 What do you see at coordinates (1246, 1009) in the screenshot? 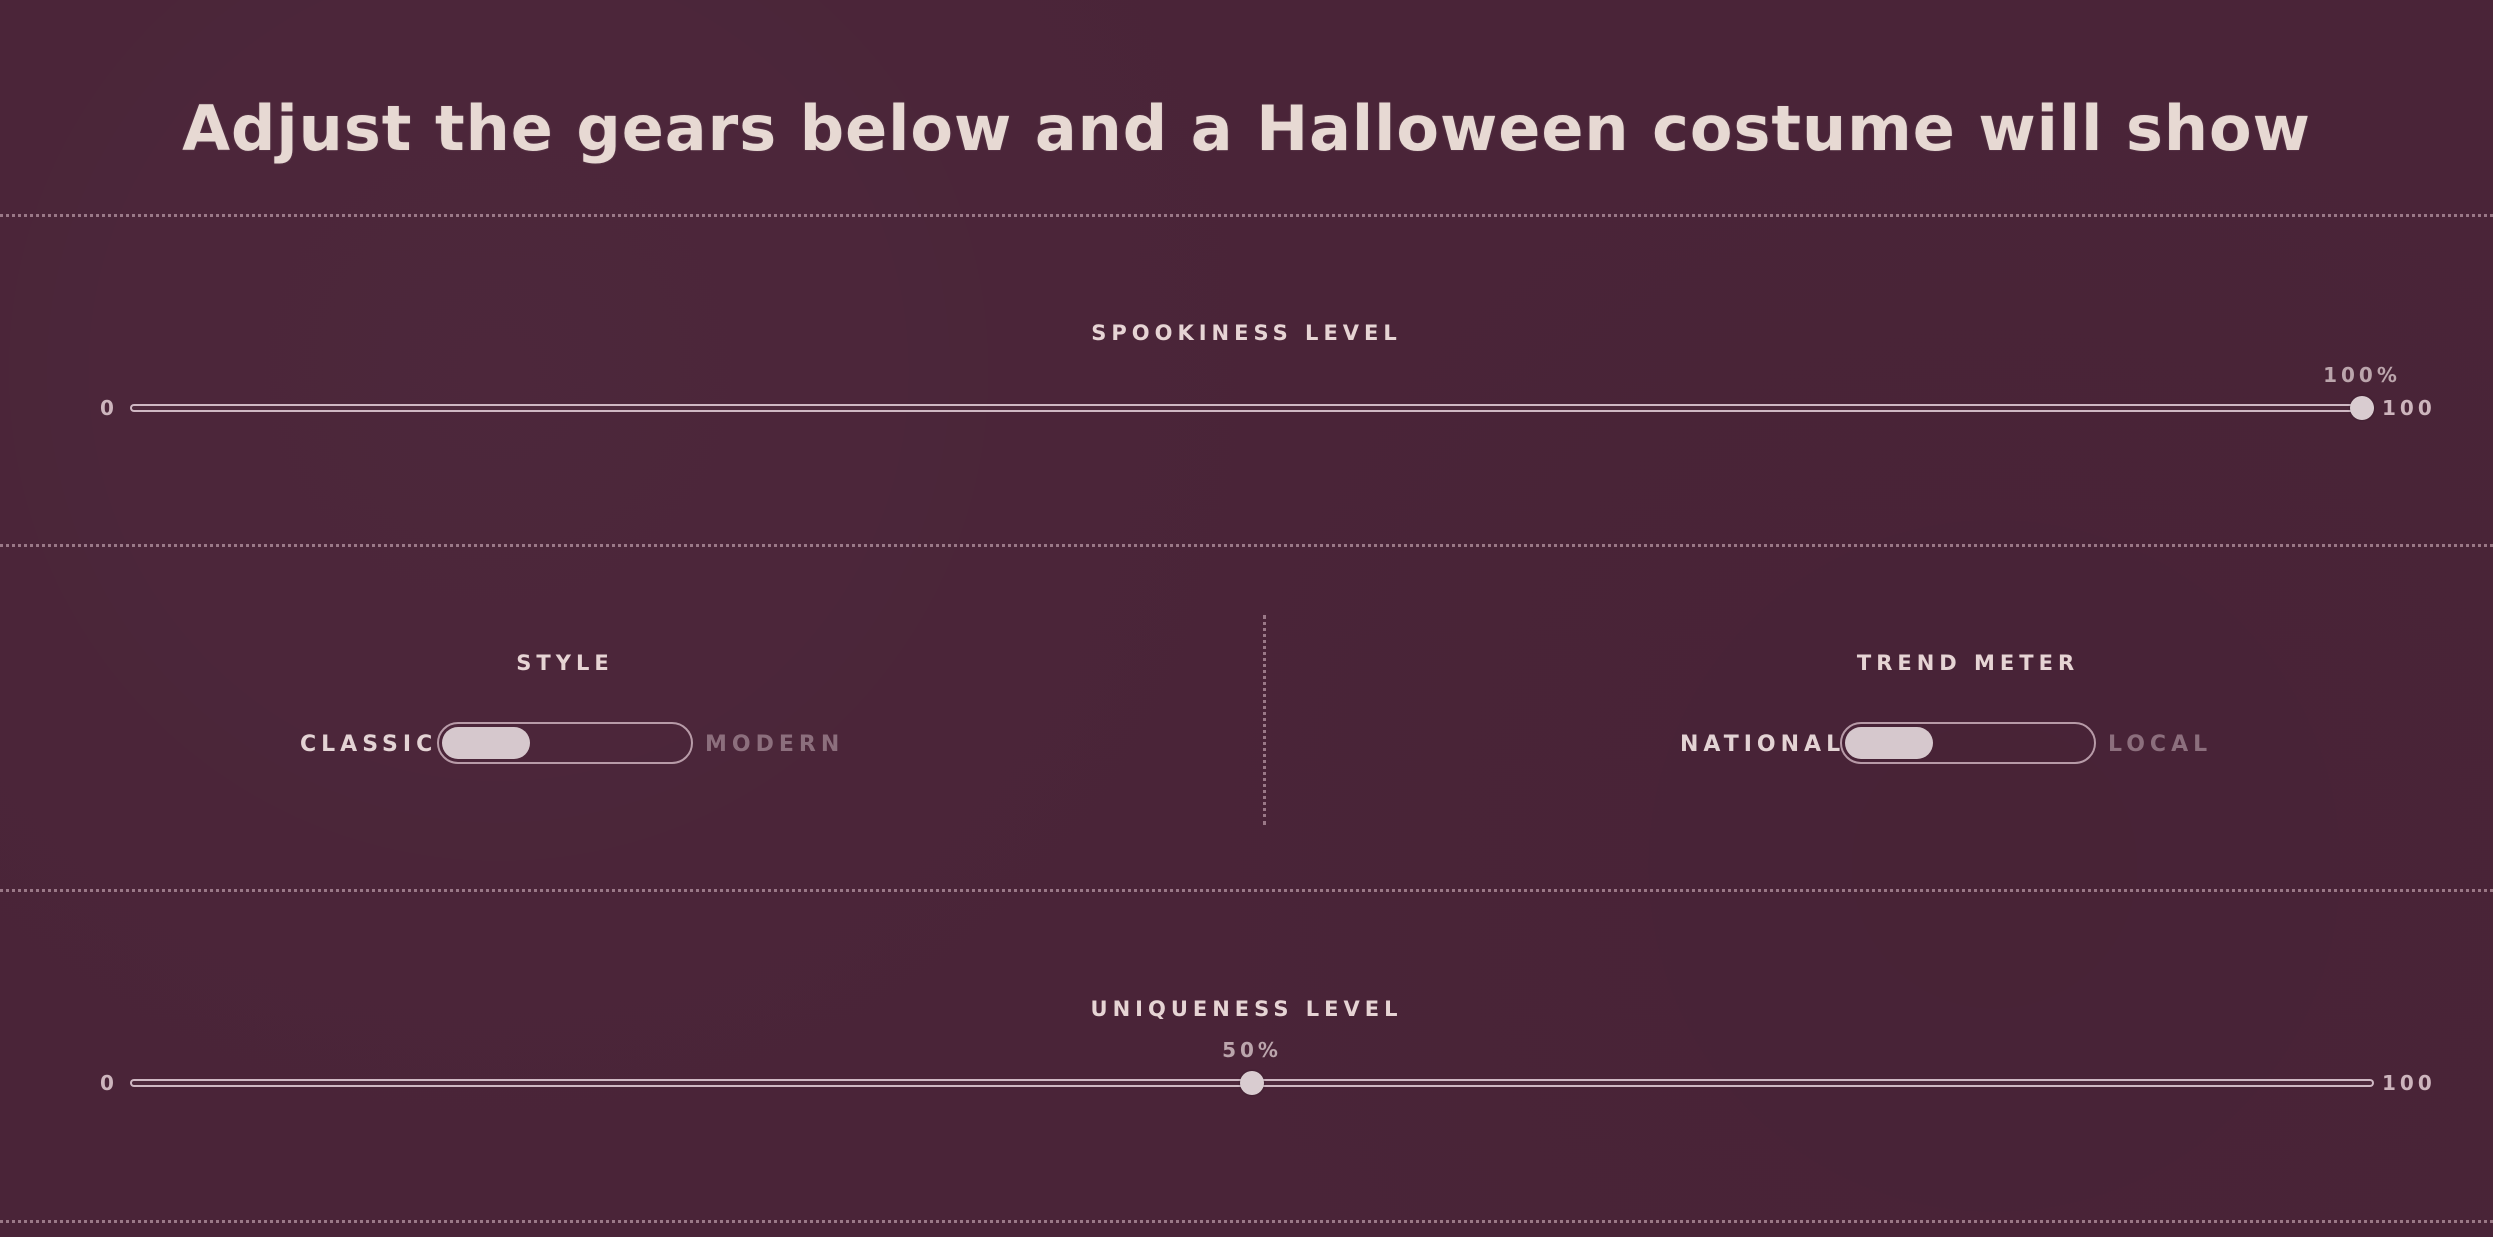
I see `uniqueness-label: UNIQUENESS LEVEL` at bounding box center [1246, 1009].